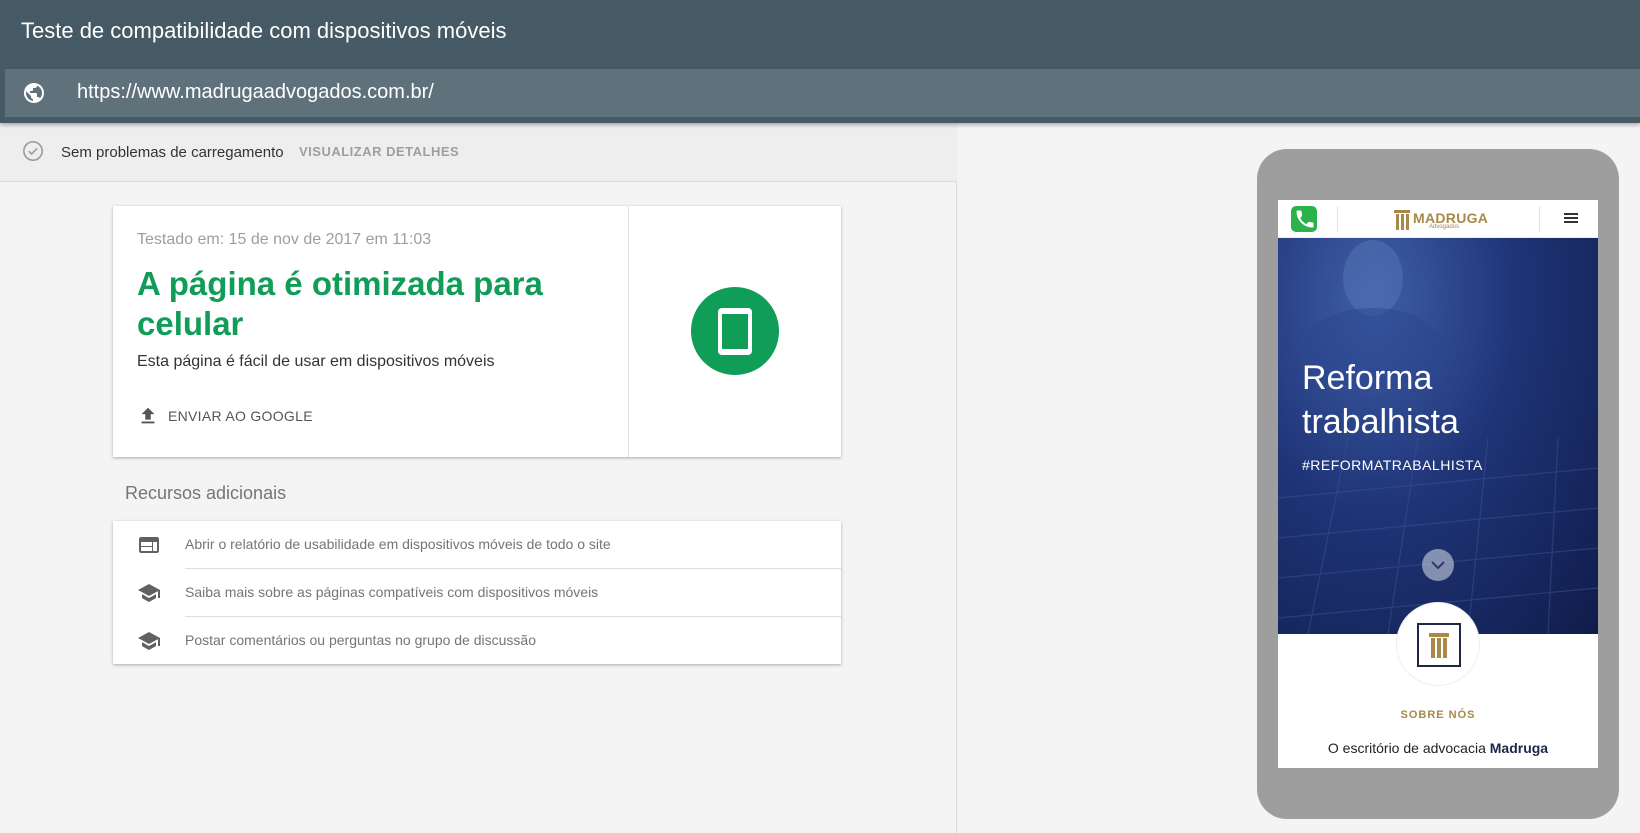 The height and width of the screenshot is (833, 1640). I want to click on site-logo: MADRUGA Advogados, so click(1440, 220).